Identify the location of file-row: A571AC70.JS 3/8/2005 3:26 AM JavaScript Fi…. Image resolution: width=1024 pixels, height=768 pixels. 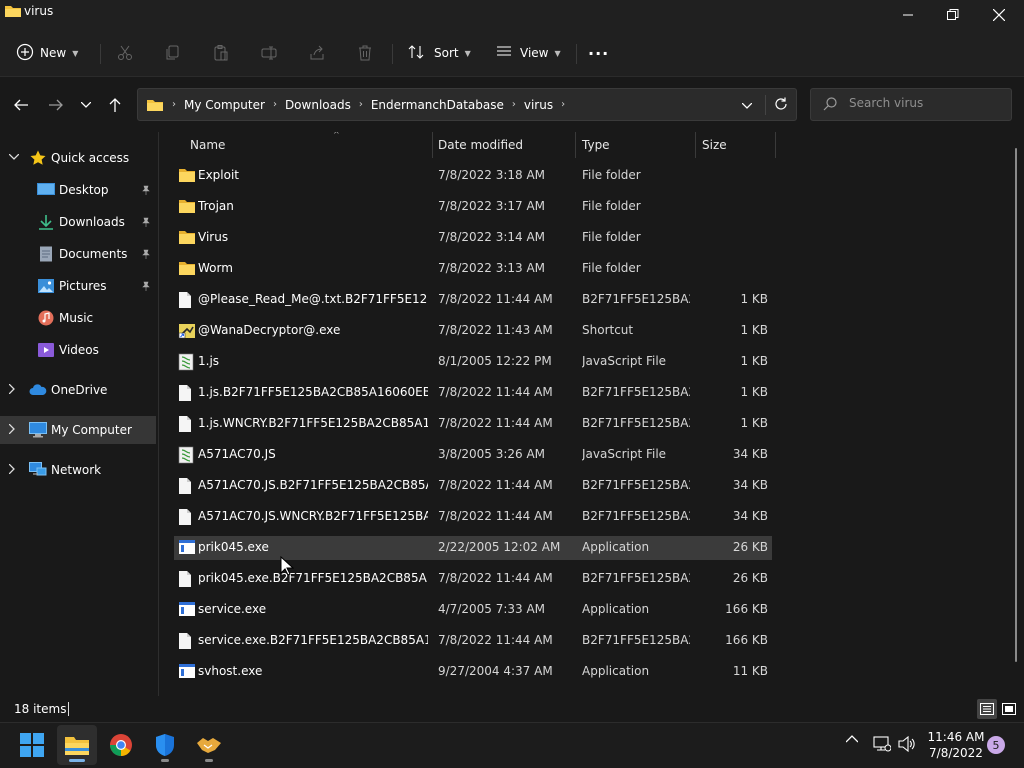
(473, 455).